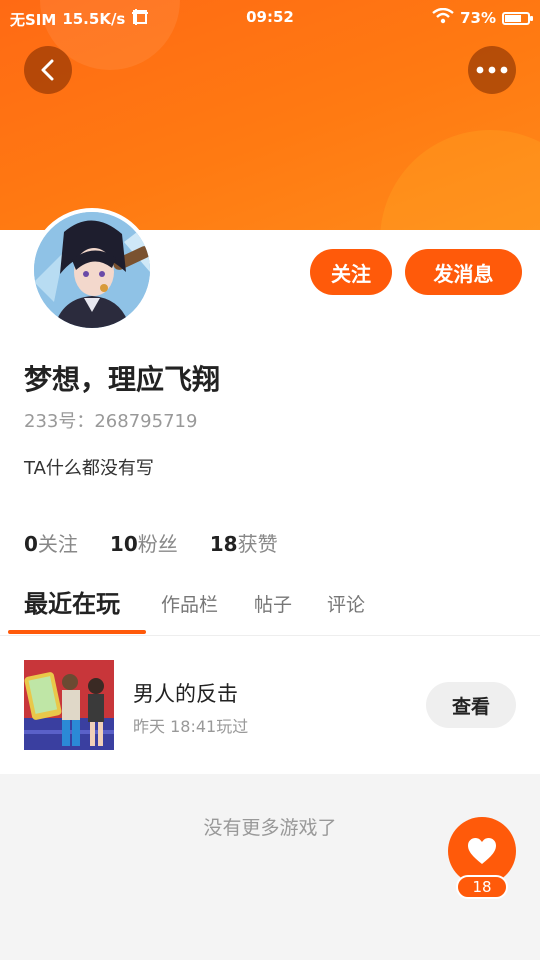 This screenshot has height=960, width=540. What do you see at coordinates (57, 544) in the screenshot?
I see `stat-label: 关注` at bounding box center [57, 544].